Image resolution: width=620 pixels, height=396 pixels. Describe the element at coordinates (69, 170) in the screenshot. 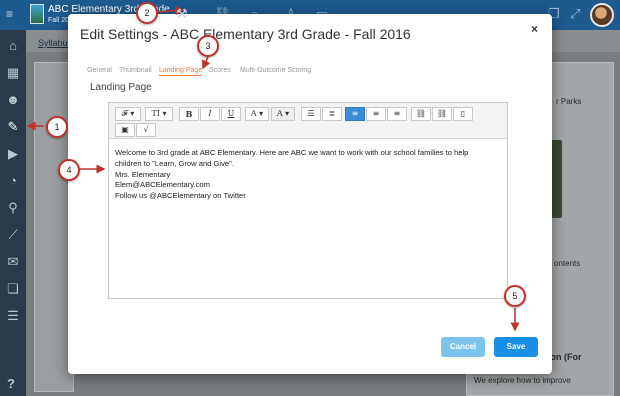

I see `callout-4: 4` at that location.